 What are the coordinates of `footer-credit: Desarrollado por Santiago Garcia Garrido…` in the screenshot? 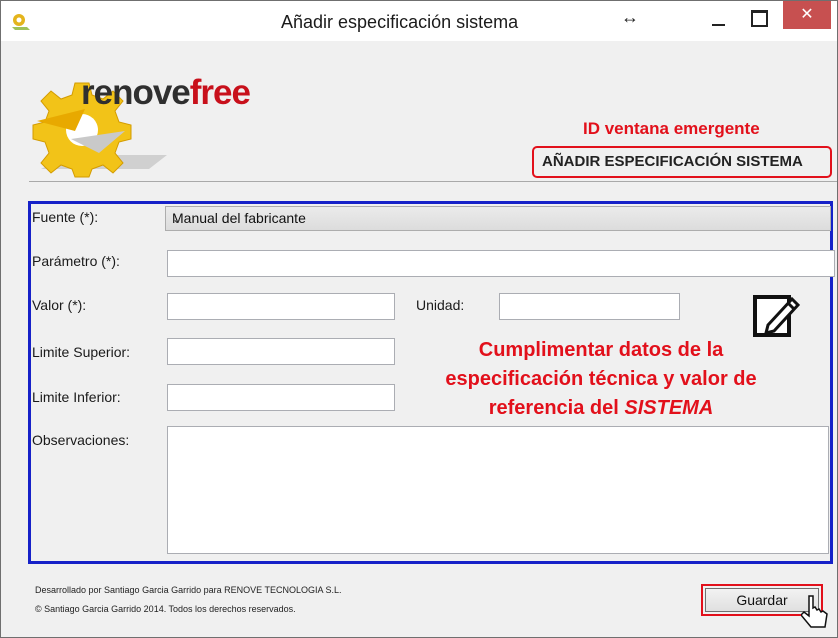 It's located at (188, 590).